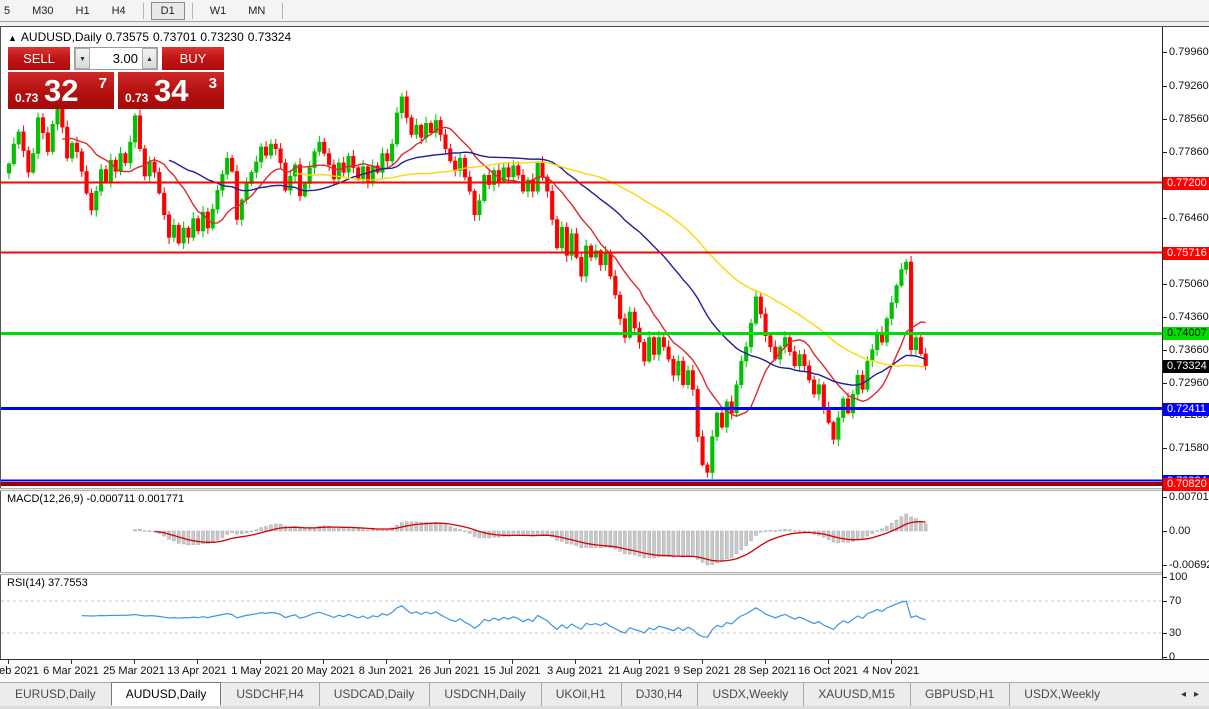 This screenshot has width=1209, height=709. I want to click on price-tick-label: 0.77860, so click(1189, 152).